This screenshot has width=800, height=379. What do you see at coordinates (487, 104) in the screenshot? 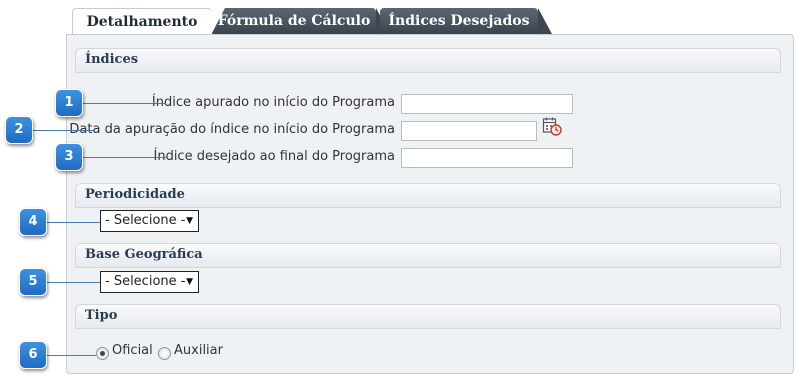
I see `indice-apurado-input` at bounding box center [487, 104].